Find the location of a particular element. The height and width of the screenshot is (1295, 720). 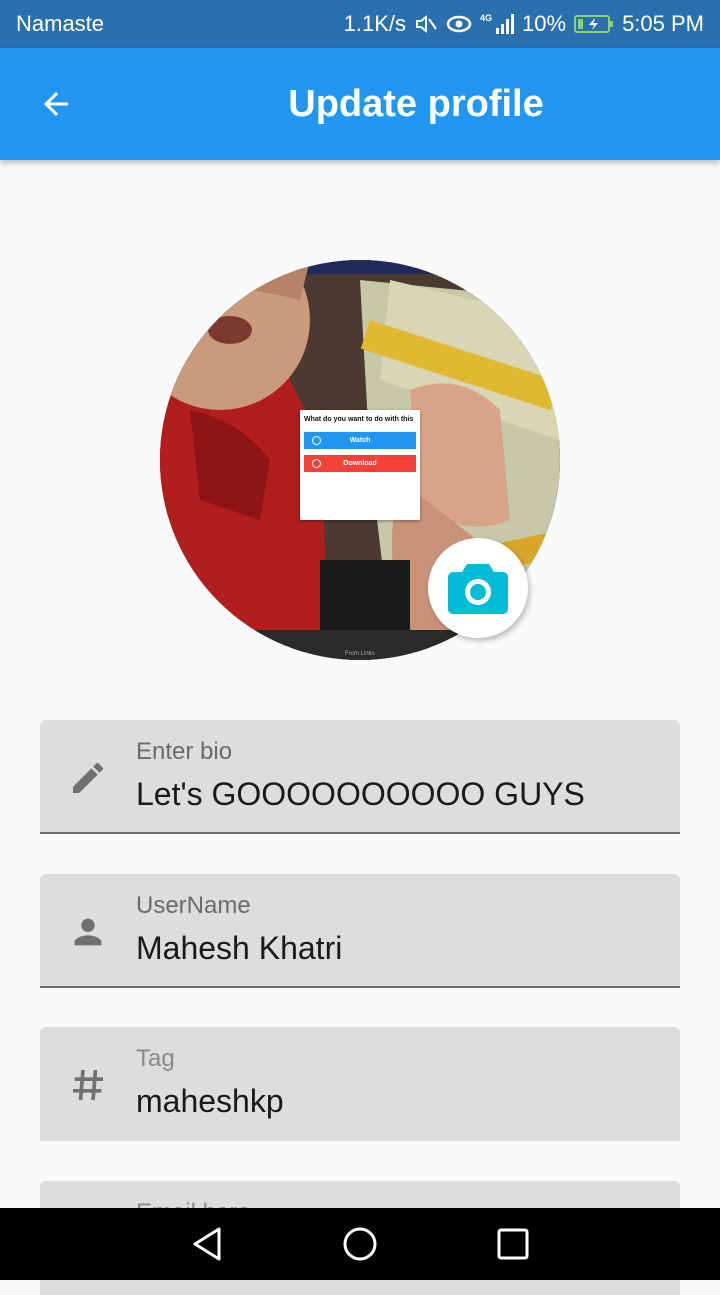

username-label: UserName is located at coordinates (193, 905).